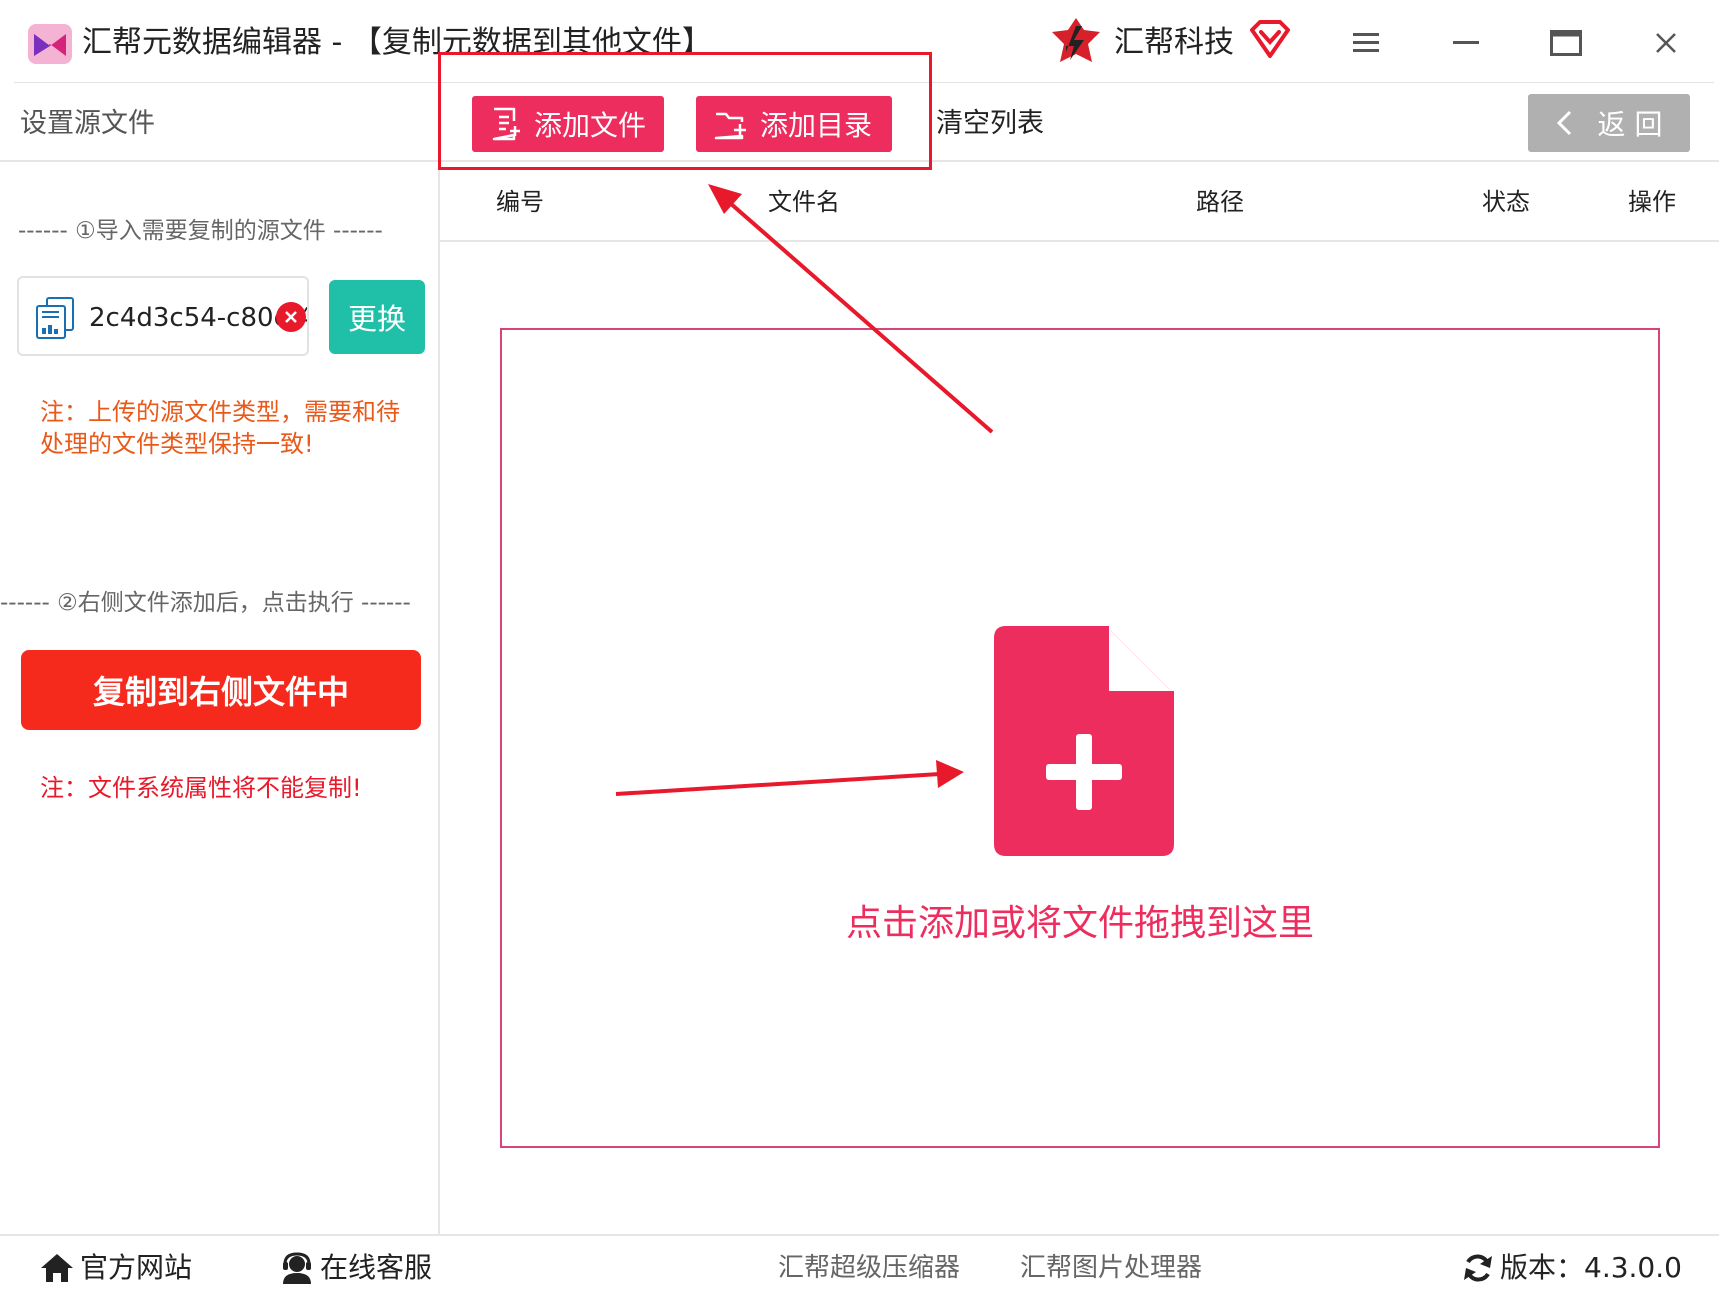 The height and width of the screenshot is (1299, 1719). I want to click on back-button: 返 回, so click(1609, 123).